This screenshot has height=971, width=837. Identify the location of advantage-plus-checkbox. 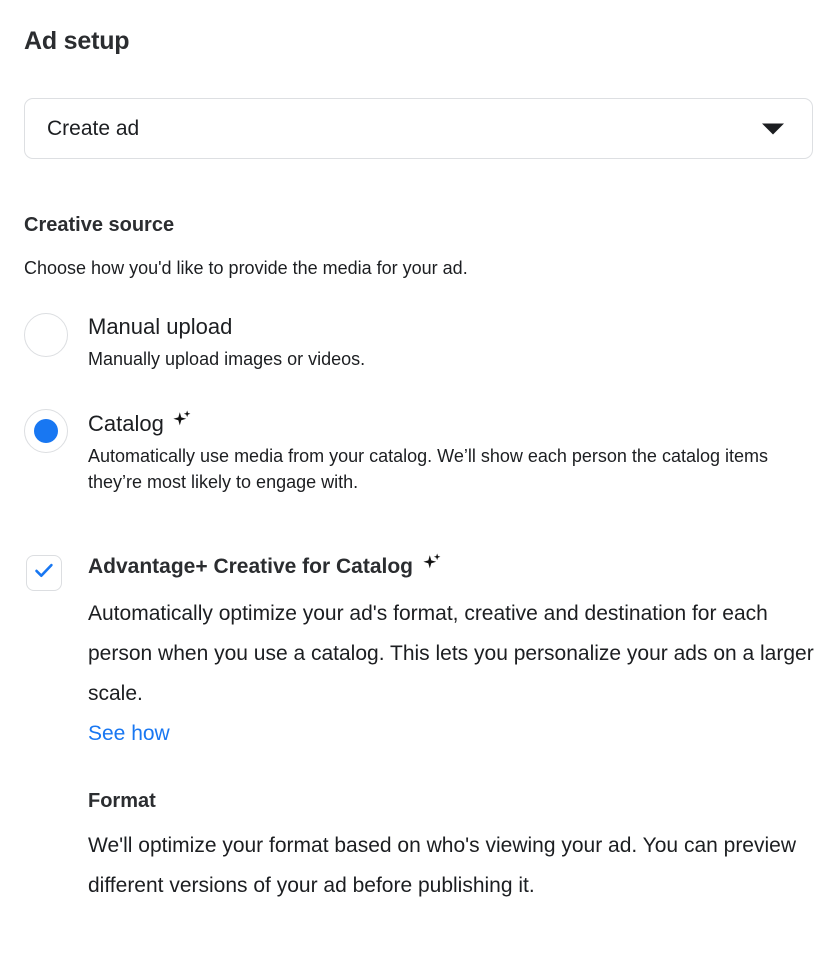
(44, 573).